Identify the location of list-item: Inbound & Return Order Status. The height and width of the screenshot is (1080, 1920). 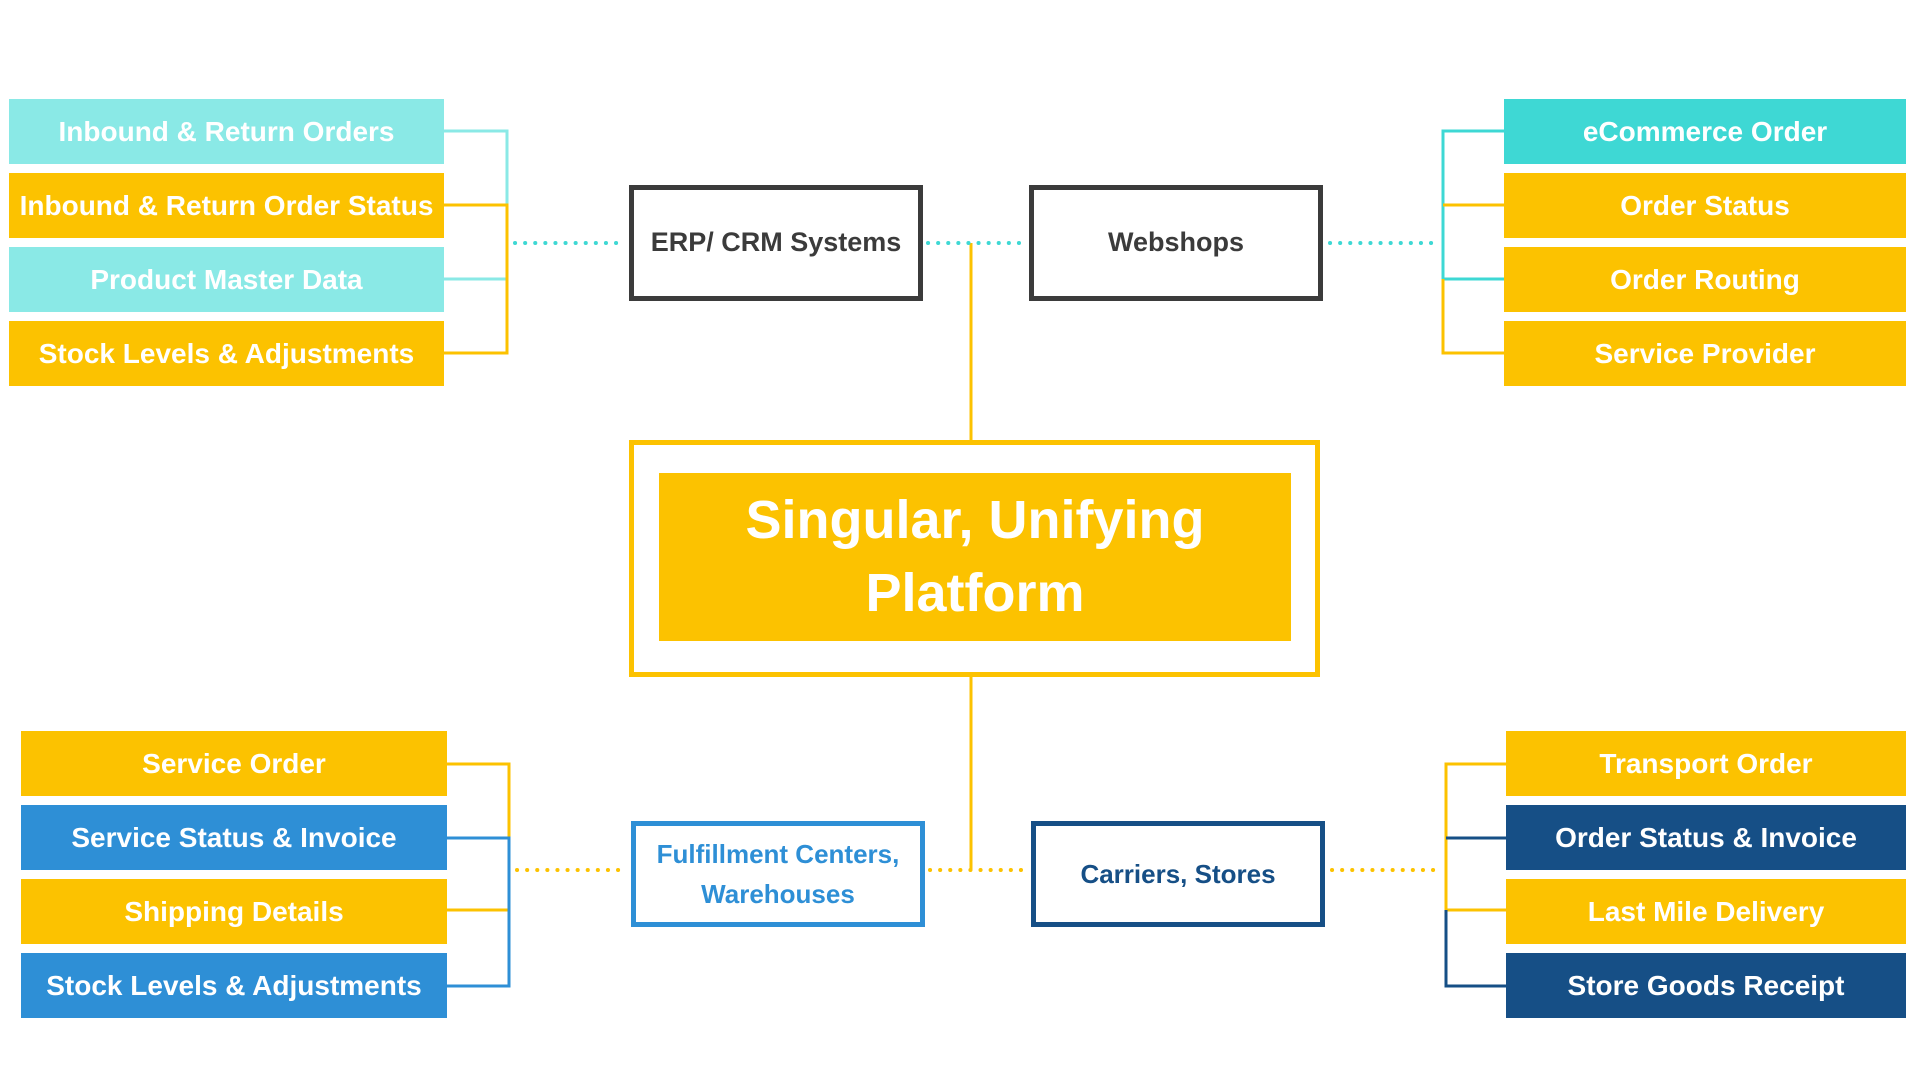
(226, 205).